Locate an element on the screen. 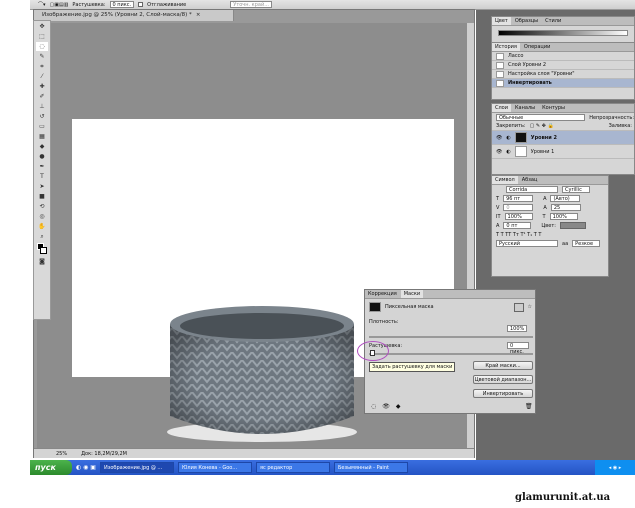  tab-layers: Слои is located at coordinates (501, 108).